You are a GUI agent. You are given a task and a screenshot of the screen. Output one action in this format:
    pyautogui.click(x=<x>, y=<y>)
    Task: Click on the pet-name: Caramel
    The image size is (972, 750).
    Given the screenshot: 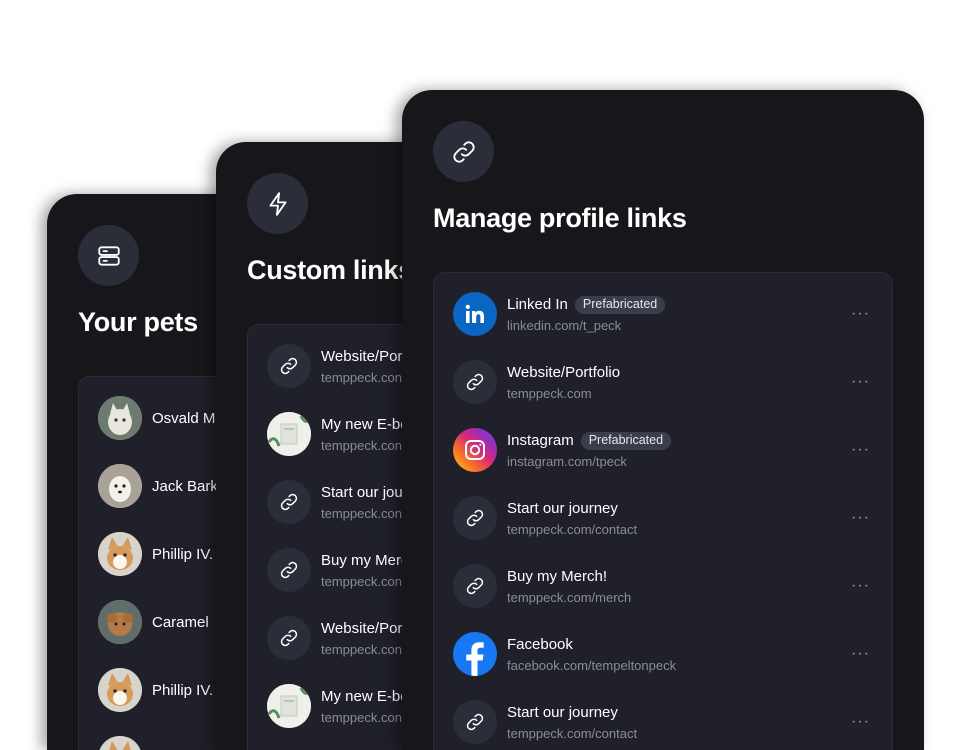 What is the action you would take?
    pyautogui.click(x=180, y=622)
    